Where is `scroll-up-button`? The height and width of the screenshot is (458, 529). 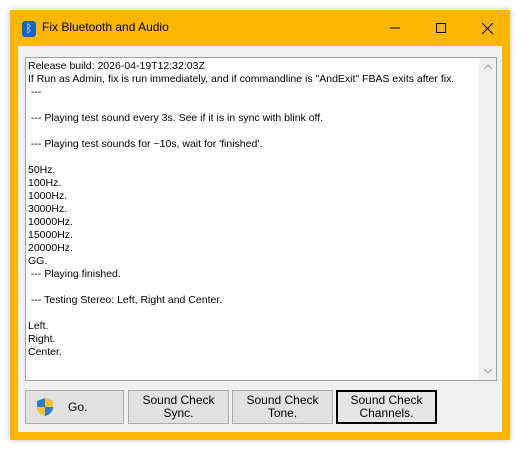
scroll-up-button is located at coordinates (487, 66).